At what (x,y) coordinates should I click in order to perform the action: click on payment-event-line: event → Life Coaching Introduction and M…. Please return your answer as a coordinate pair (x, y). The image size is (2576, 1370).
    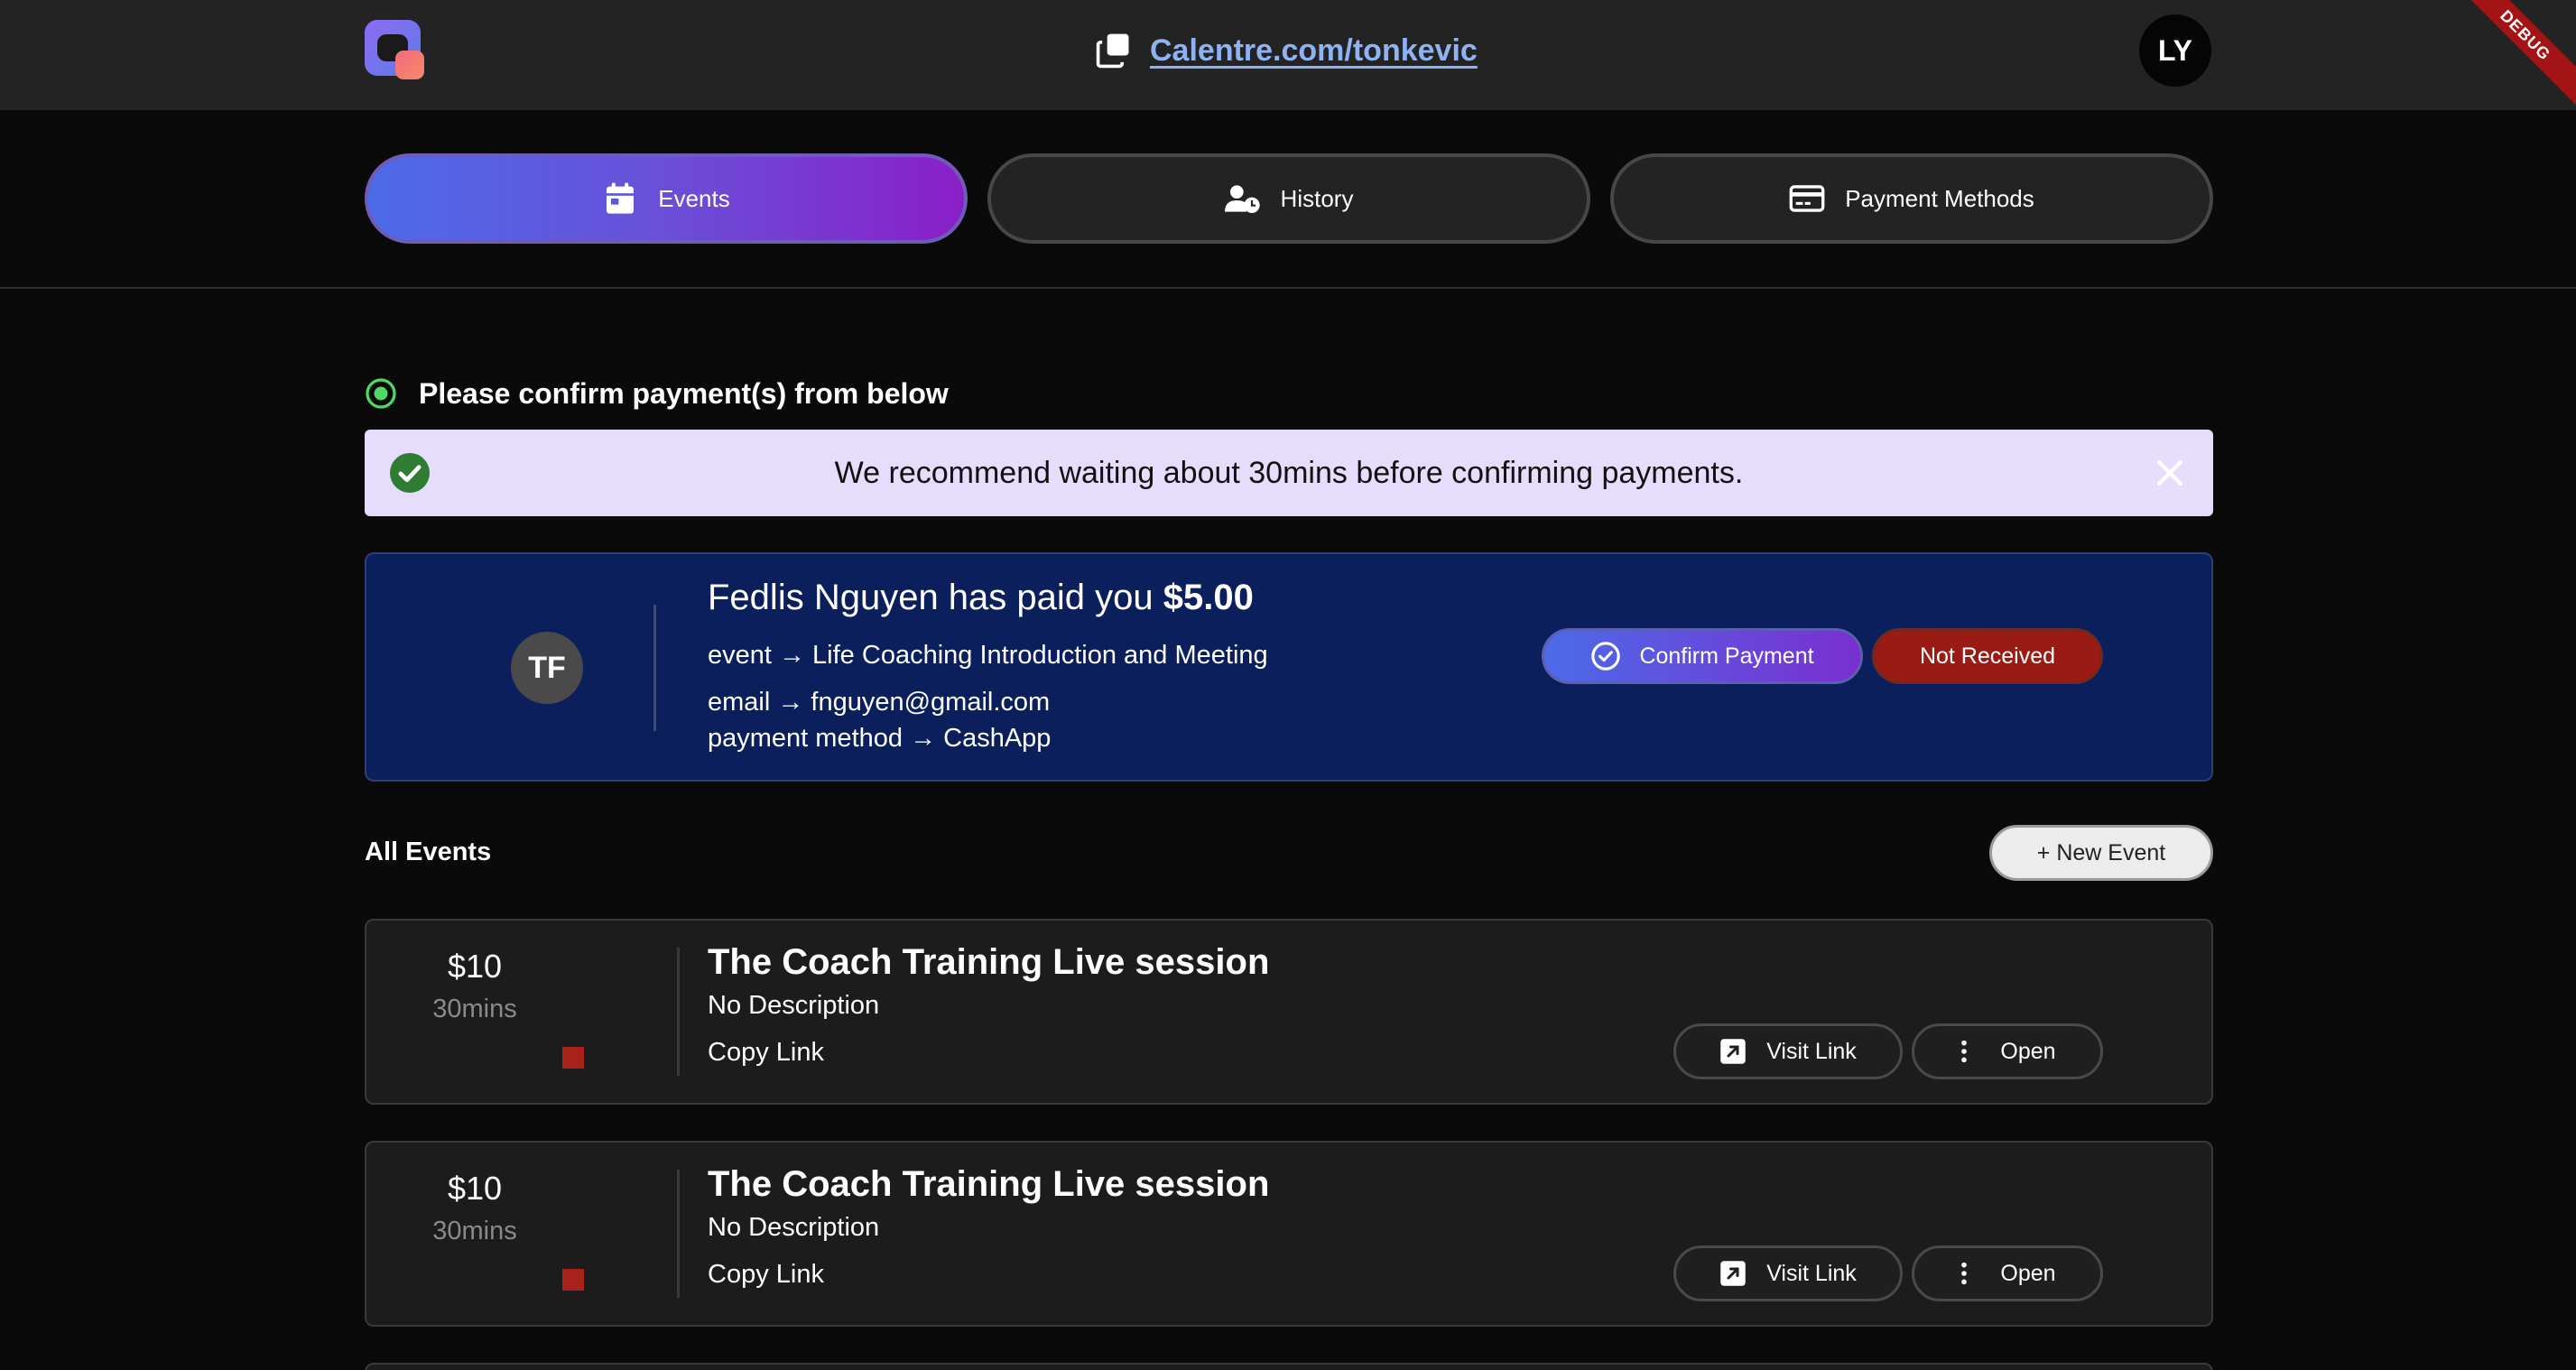
    Looking at the image, I should click on (988, 655).